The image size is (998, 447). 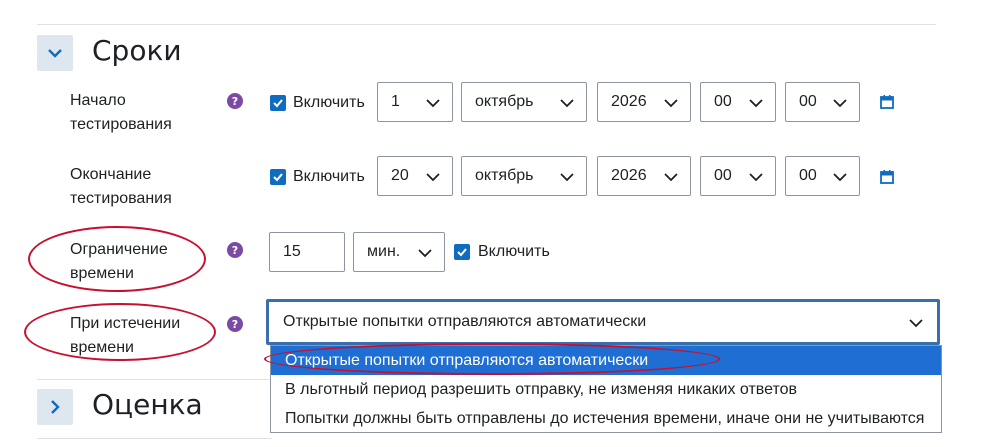 What do you see at coordinates (738, 176) in the screenshot?
I see `close-hour-select: 00` at bounding box center [738, 176].